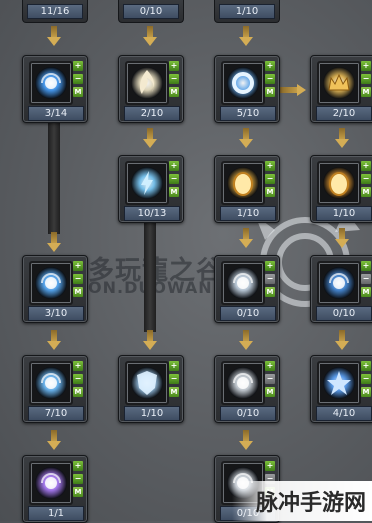 The image size is (372, 523). I want to click on top-value-3: 1/10, so click(247, 11).